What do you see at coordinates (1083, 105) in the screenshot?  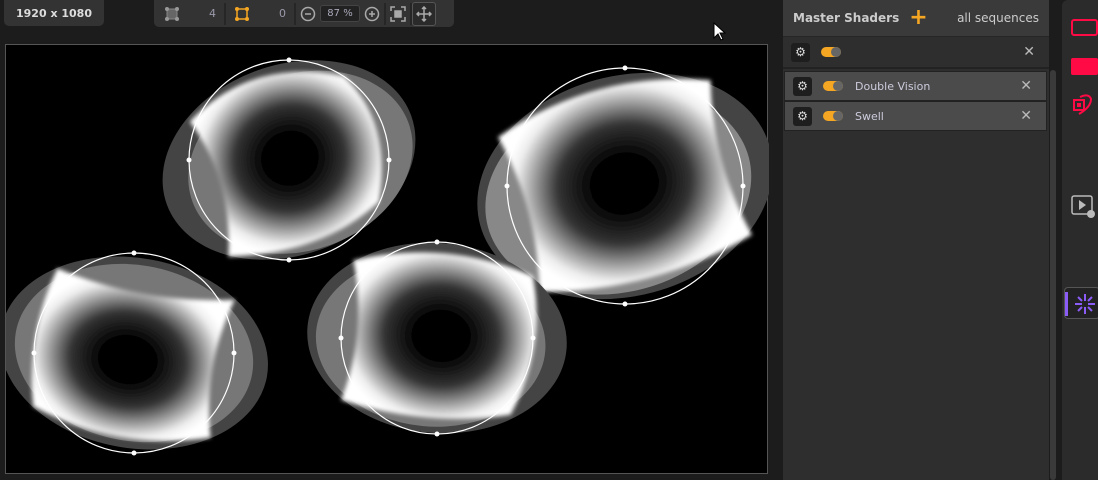 I see `warp-shape-icon` at bounding box center [1083, 105].